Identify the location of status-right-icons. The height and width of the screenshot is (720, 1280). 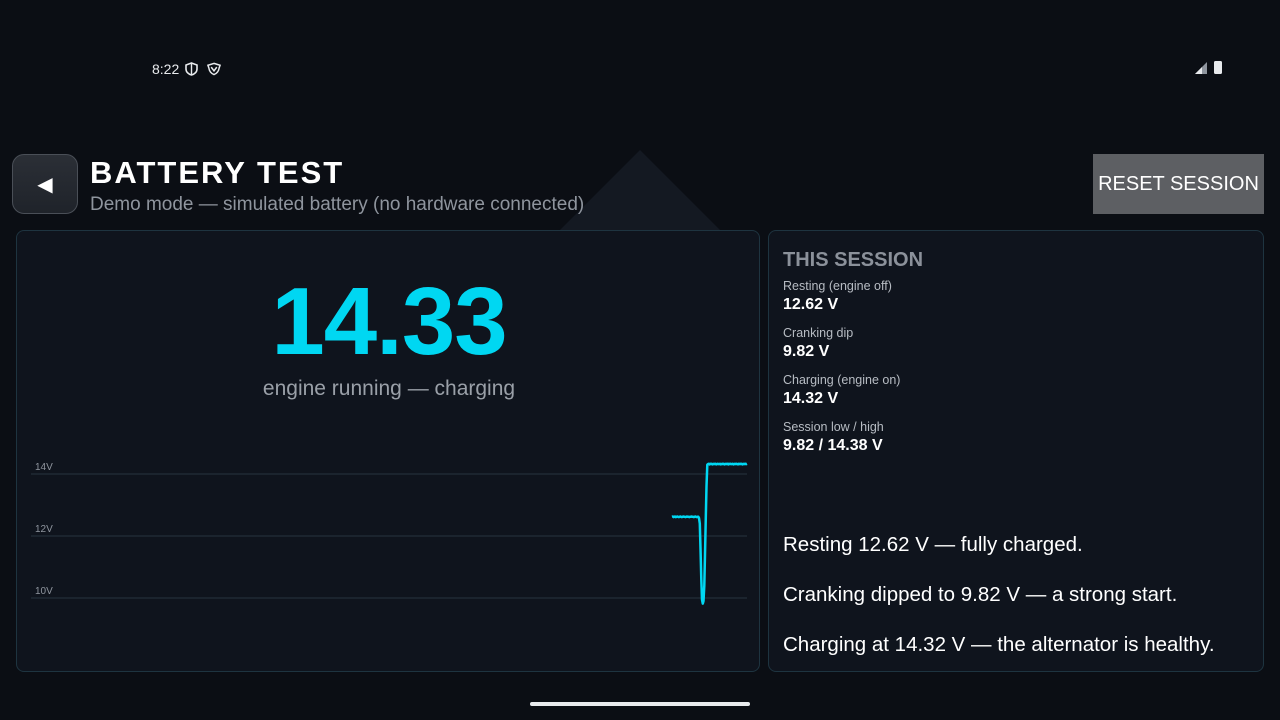
(1208, 70).